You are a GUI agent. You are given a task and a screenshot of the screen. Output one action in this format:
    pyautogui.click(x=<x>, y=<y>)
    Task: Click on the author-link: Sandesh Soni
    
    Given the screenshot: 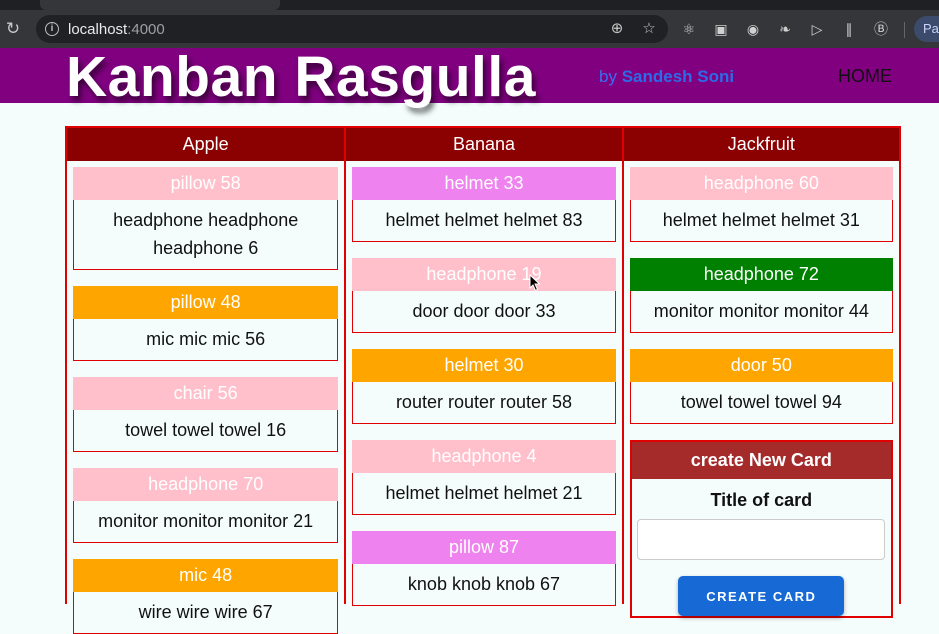 What is the action you would take?
    pyautogui.click(x=678, y=76)
    